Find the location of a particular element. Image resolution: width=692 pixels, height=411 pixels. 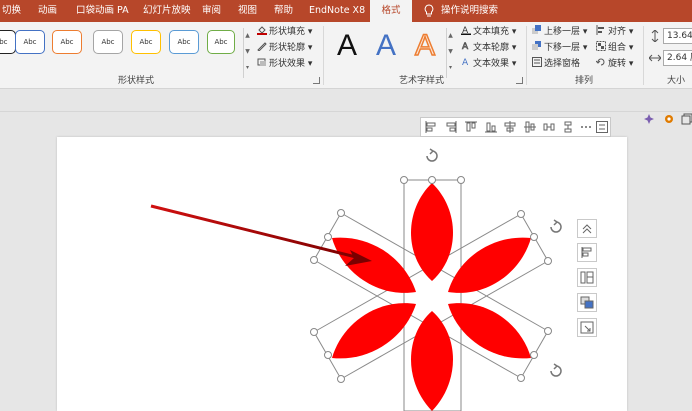

arrange-options-button is located at coordinates (587, 277).